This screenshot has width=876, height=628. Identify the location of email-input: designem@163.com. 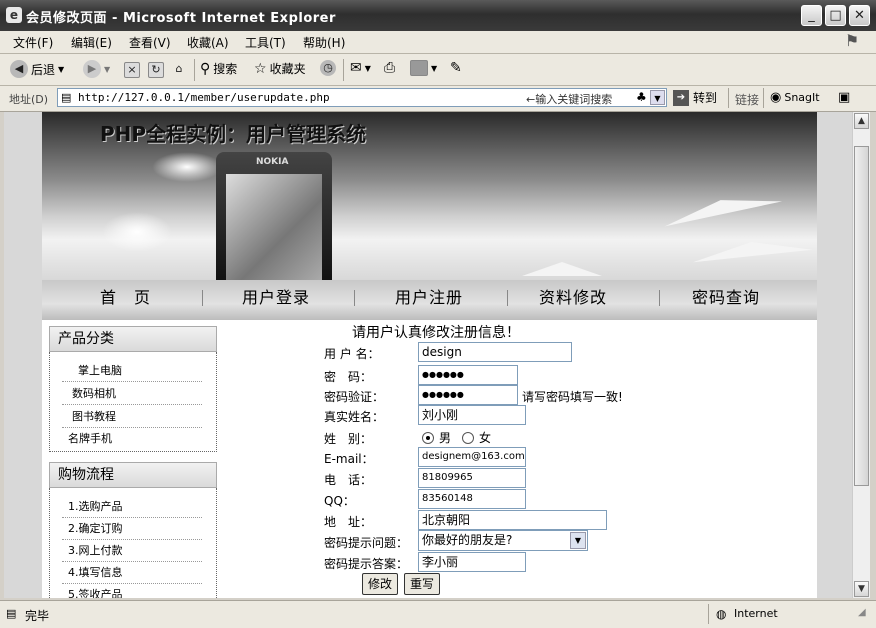
(472, 457).